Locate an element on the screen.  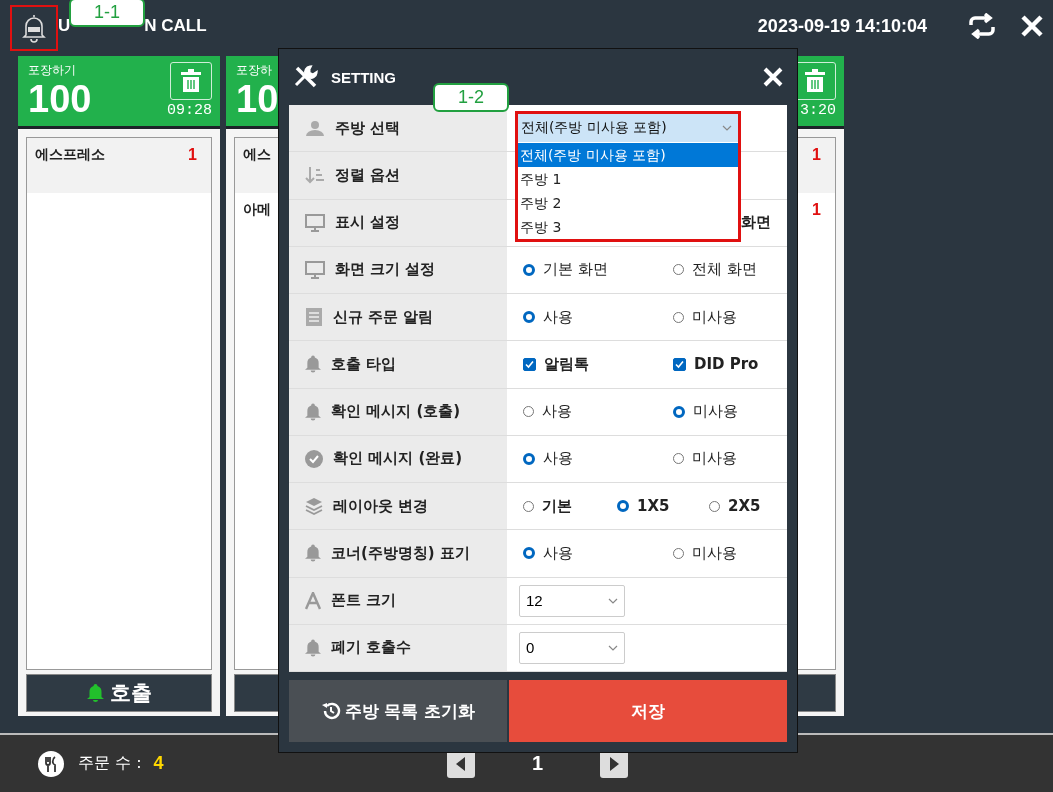
order-type: 포장하기 is located at coordinates (52, 70).